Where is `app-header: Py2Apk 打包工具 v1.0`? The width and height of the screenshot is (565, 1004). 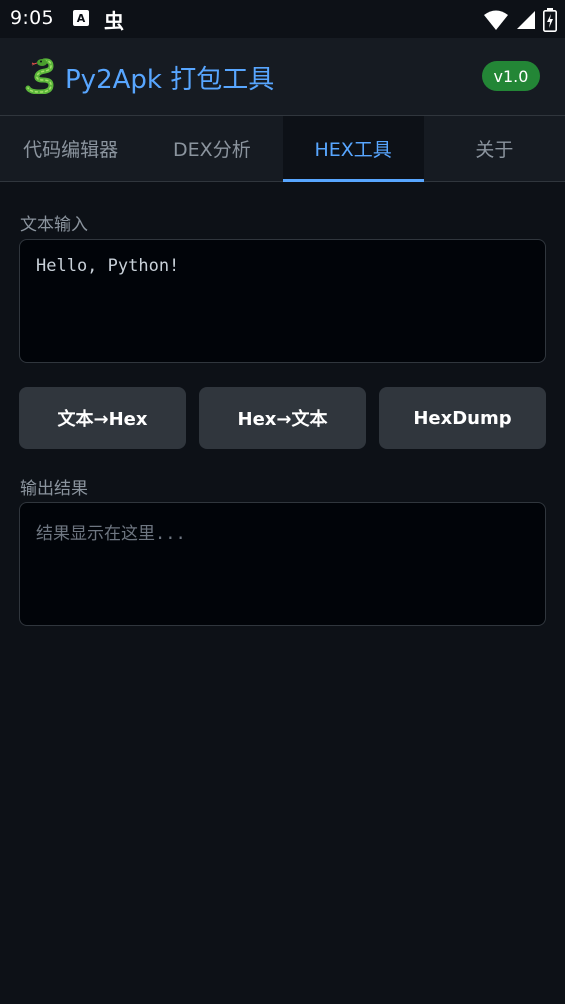 app-header: Py2Apk 打包工具 v1.0 is located at coordinates (282, 77).